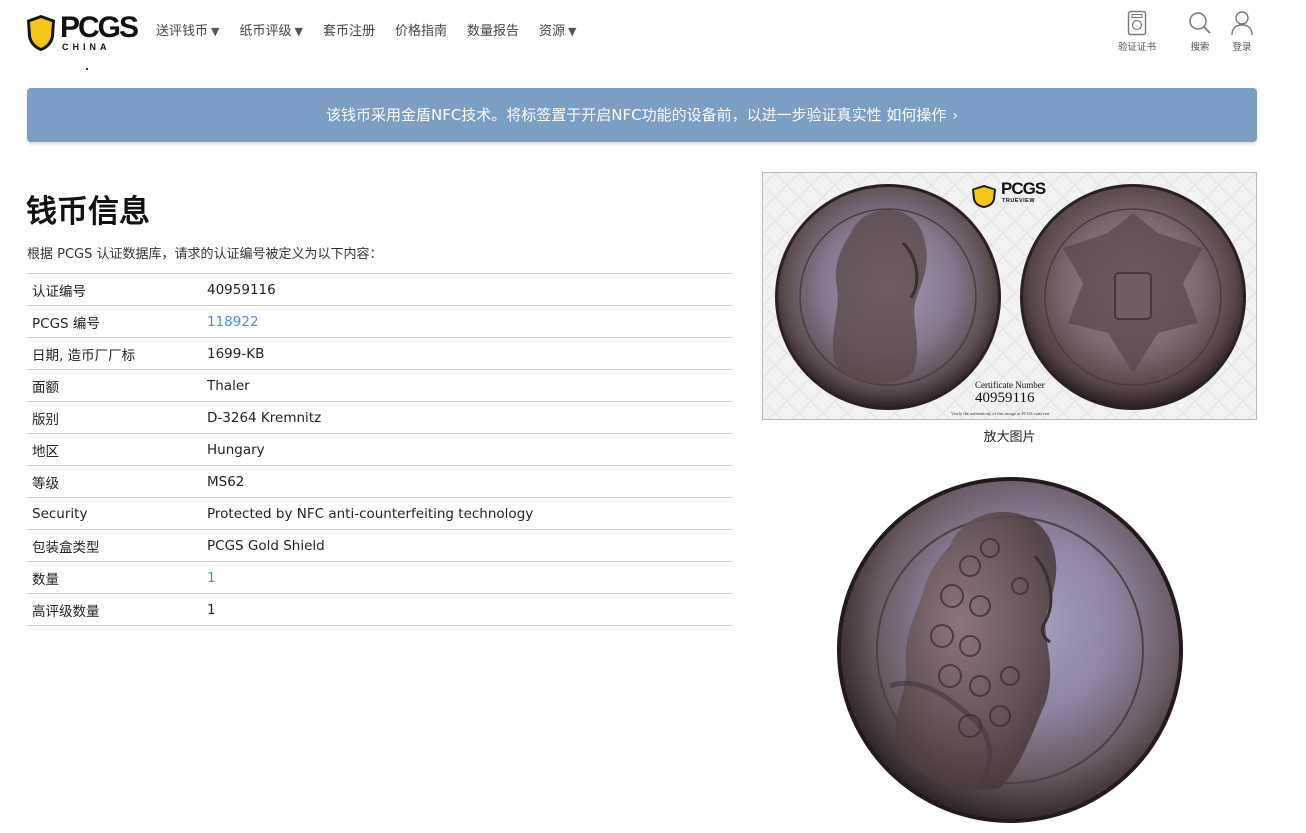  Describe the element at coordinates (376, 32) in the screenshot. I see `main-nav: 送评钱币 ▼ 纸币评级 ▼ 套币注册 价格指南 数量报告 资源 ▼` at that location.